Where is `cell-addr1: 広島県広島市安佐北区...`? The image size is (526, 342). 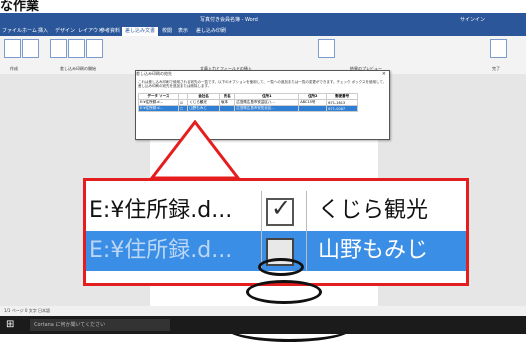 cell-addr1: 広島県広島市安佐北区... is located at coordinates (267, 108).